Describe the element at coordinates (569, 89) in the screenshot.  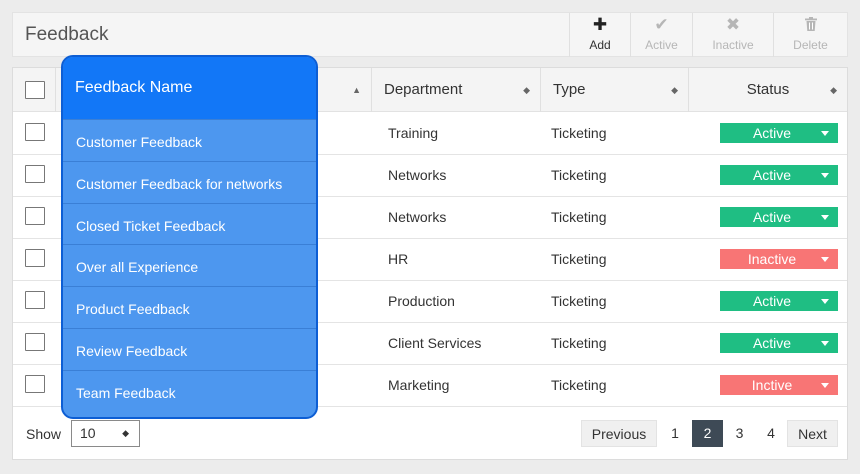
I see `column-type-label: Type` at that location.